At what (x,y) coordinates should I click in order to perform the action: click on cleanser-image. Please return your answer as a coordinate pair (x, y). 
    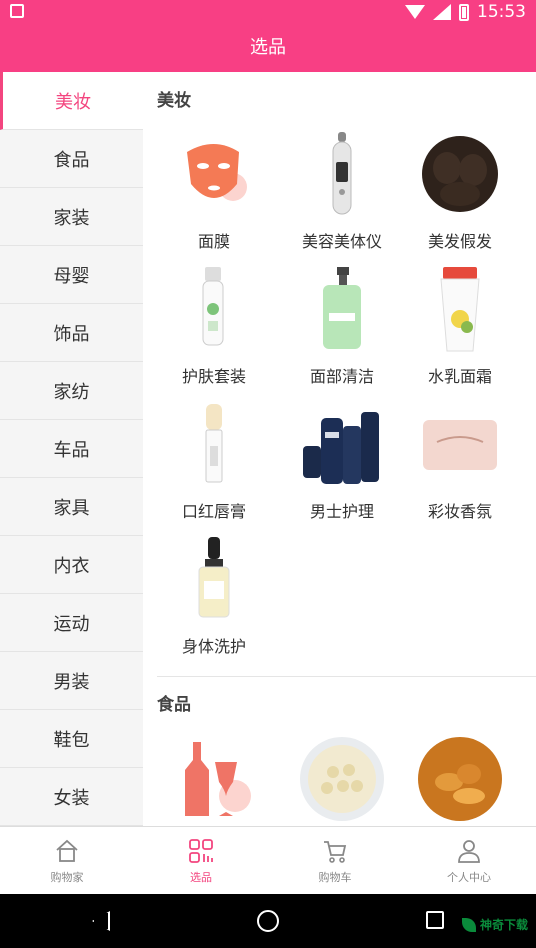
    Looking at the image, I should click on (342, 310).